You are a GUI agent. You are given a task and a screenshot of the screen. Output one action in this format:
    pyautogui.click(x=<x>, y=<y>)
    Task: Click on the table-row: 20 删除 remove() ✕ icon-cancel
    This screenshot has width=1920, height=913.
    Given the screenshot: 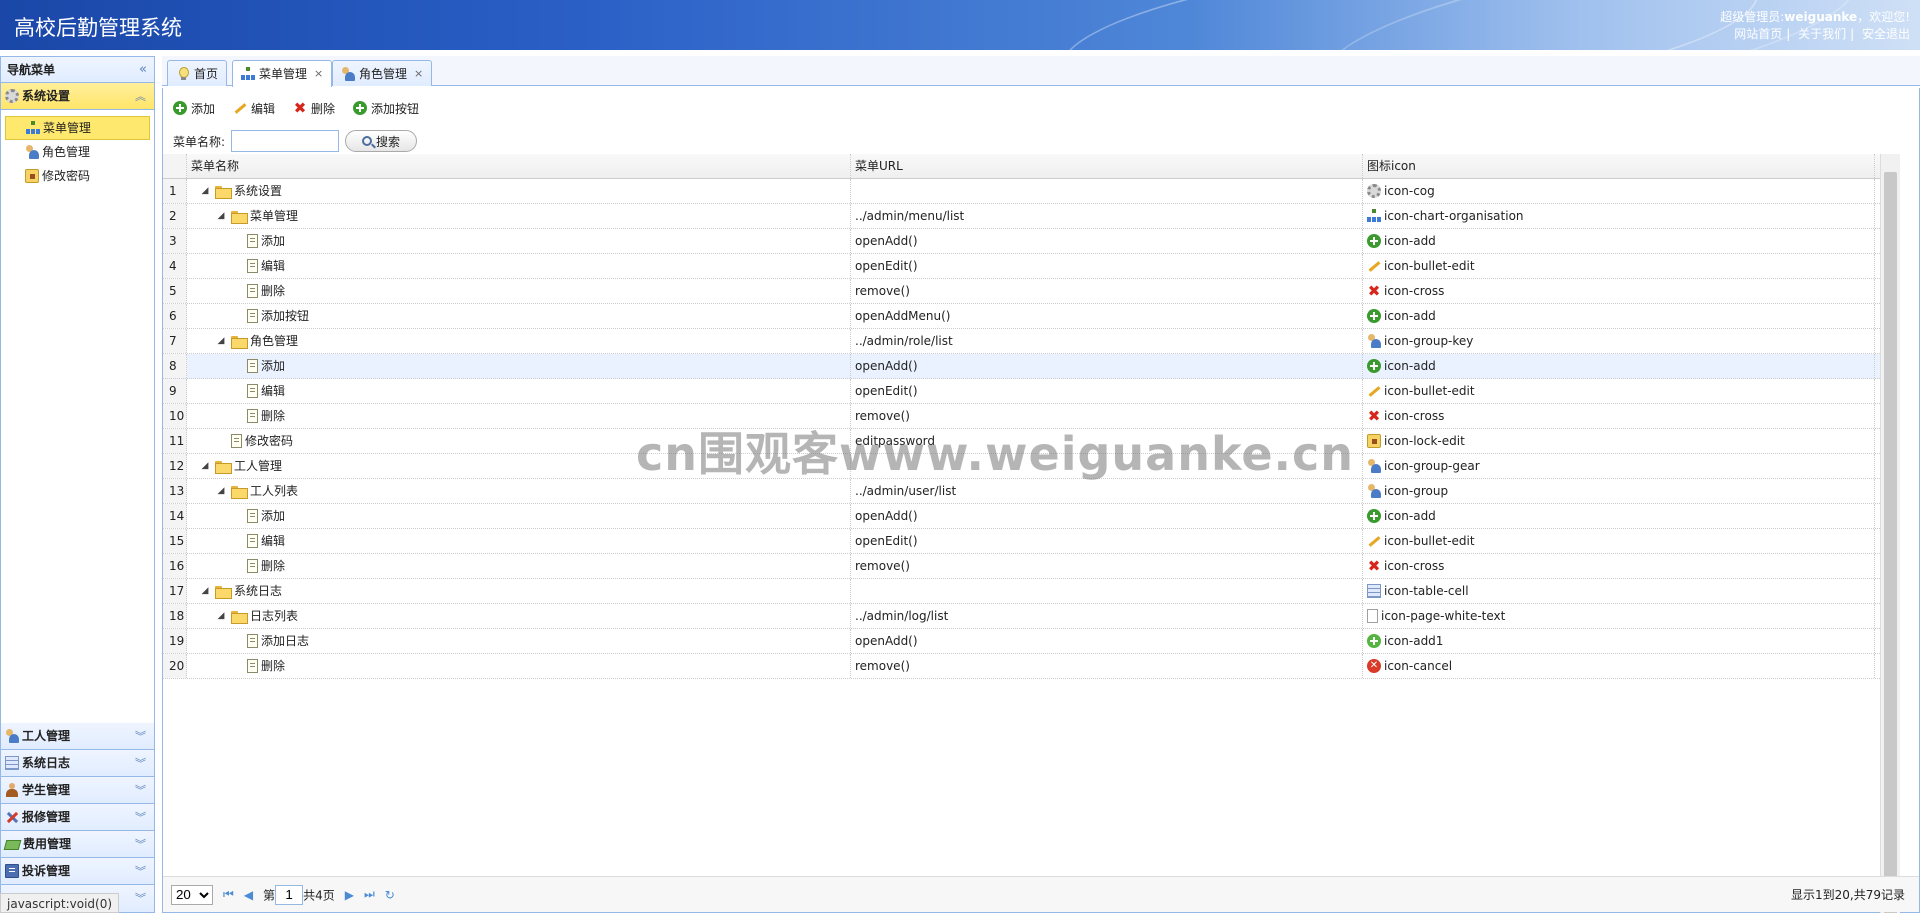 What is the action you would take?
    pyautogui.click(x=1031, y=666)
    